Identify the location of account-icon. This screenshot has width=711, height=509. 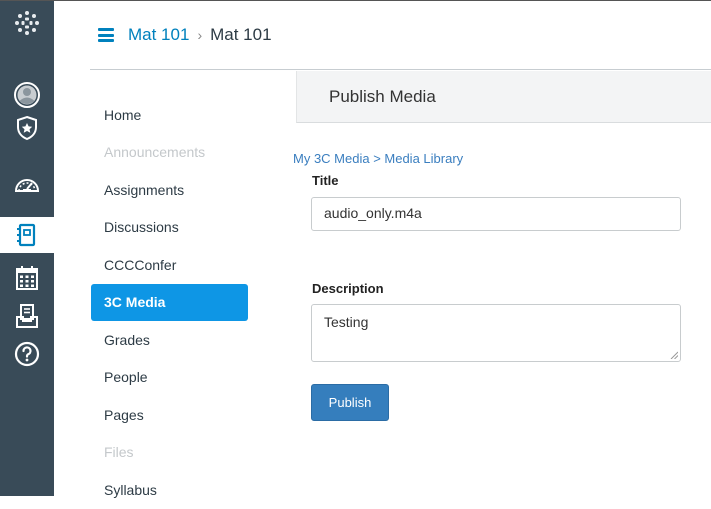
(27, 95).